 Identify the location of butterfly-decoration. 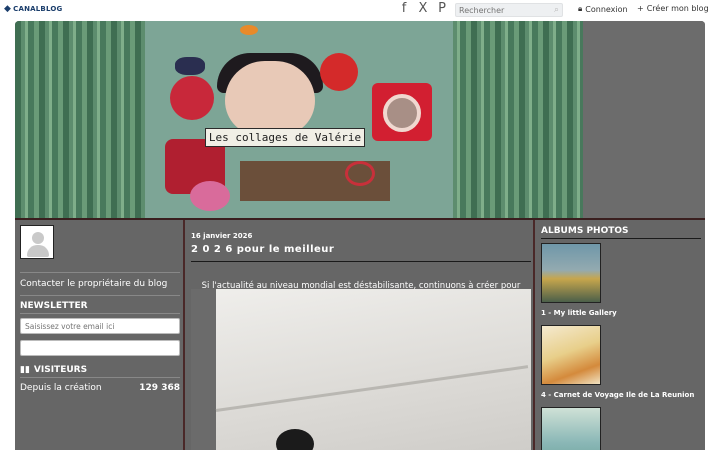
(190, 66).